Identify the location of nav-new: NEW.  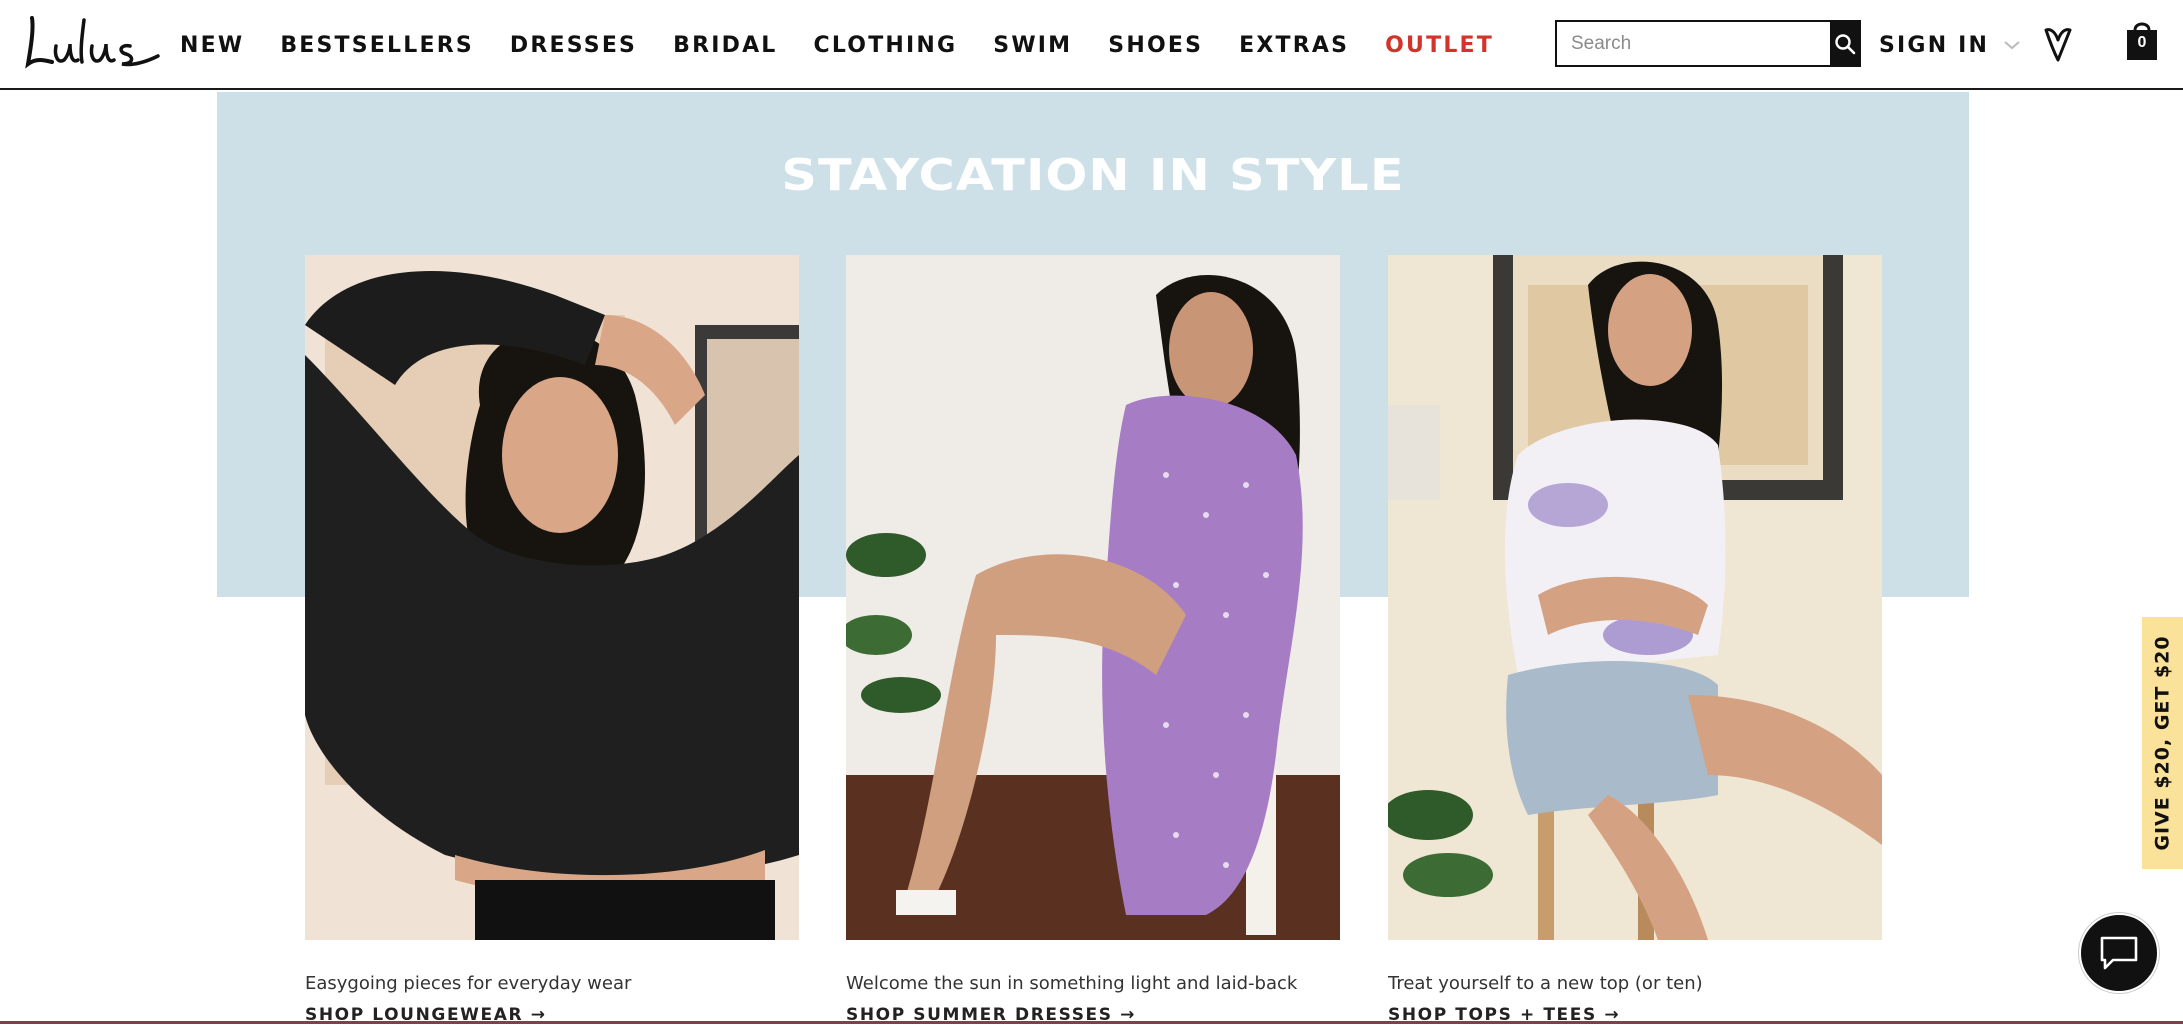
(212, 45).